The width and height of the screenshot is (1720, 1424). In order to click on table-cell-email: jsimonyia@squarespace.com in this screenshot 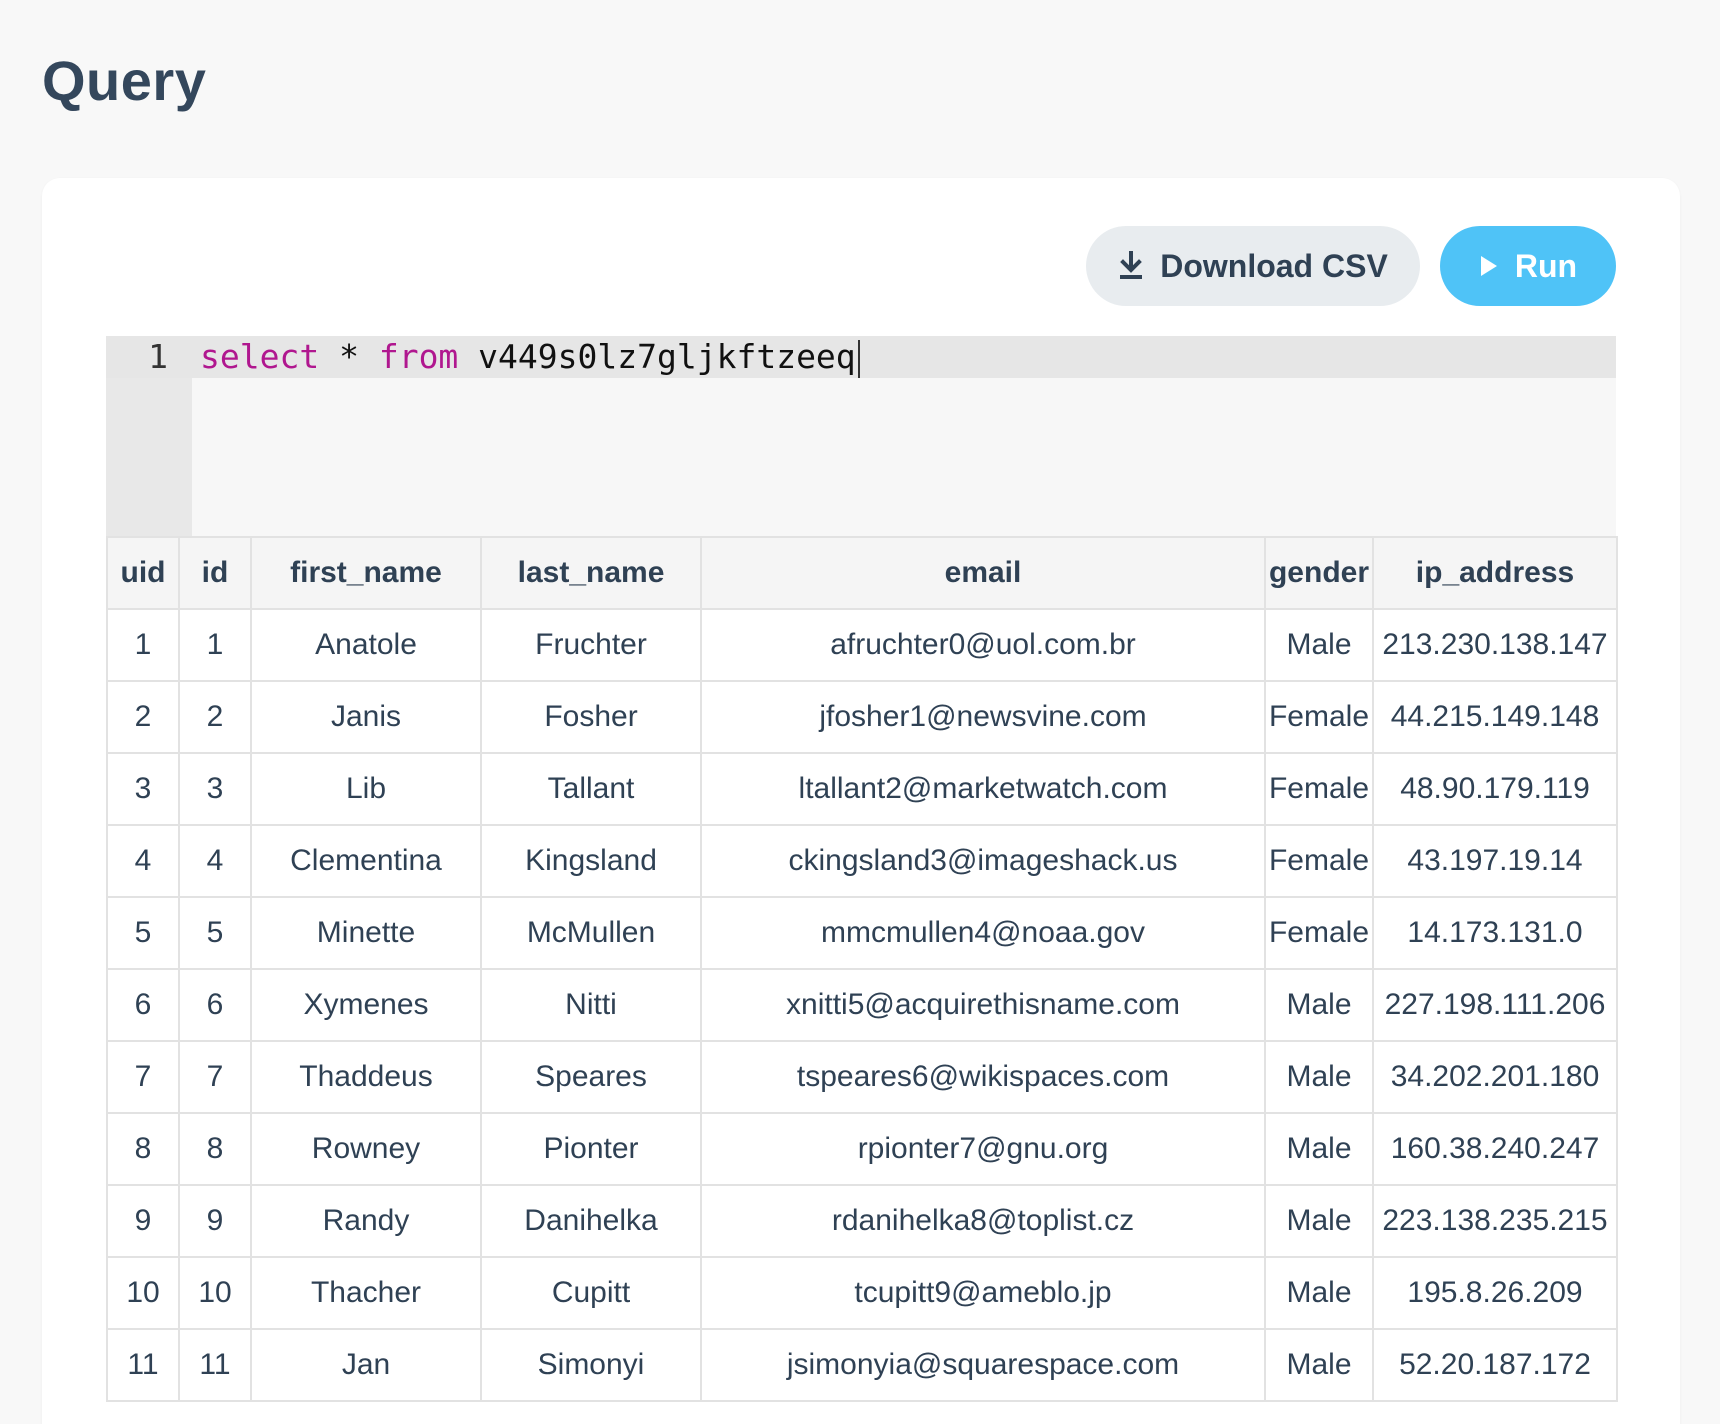, I will do `click(983, 1365)`.